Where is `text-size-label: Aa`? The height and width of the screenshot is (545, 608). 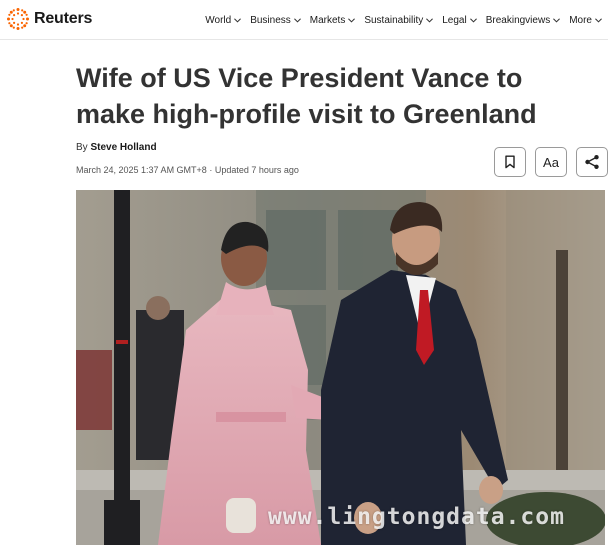
text-size-label: Aa is located at coordinates (551, 162).